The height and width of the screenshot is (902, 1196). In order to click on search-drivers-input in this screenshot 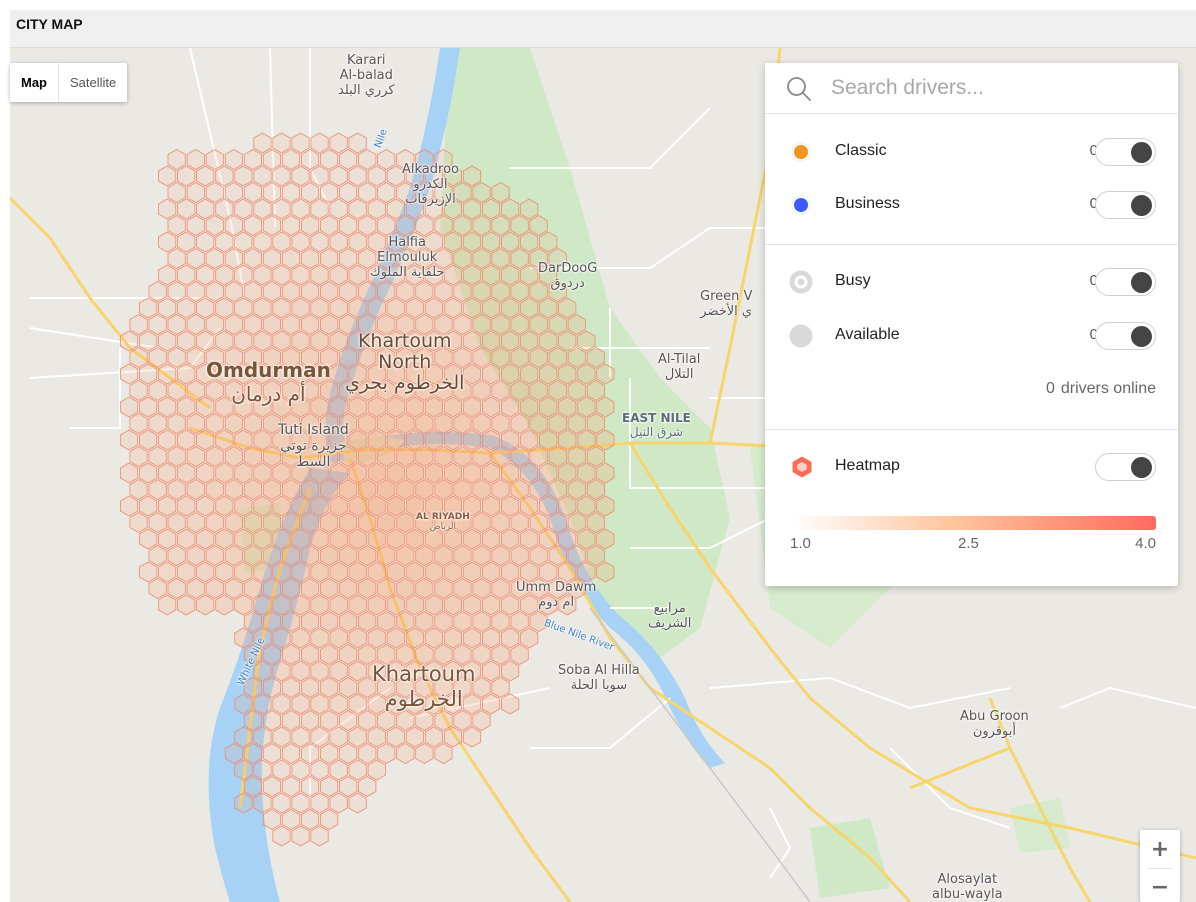, I will do `click(991, 88)`.